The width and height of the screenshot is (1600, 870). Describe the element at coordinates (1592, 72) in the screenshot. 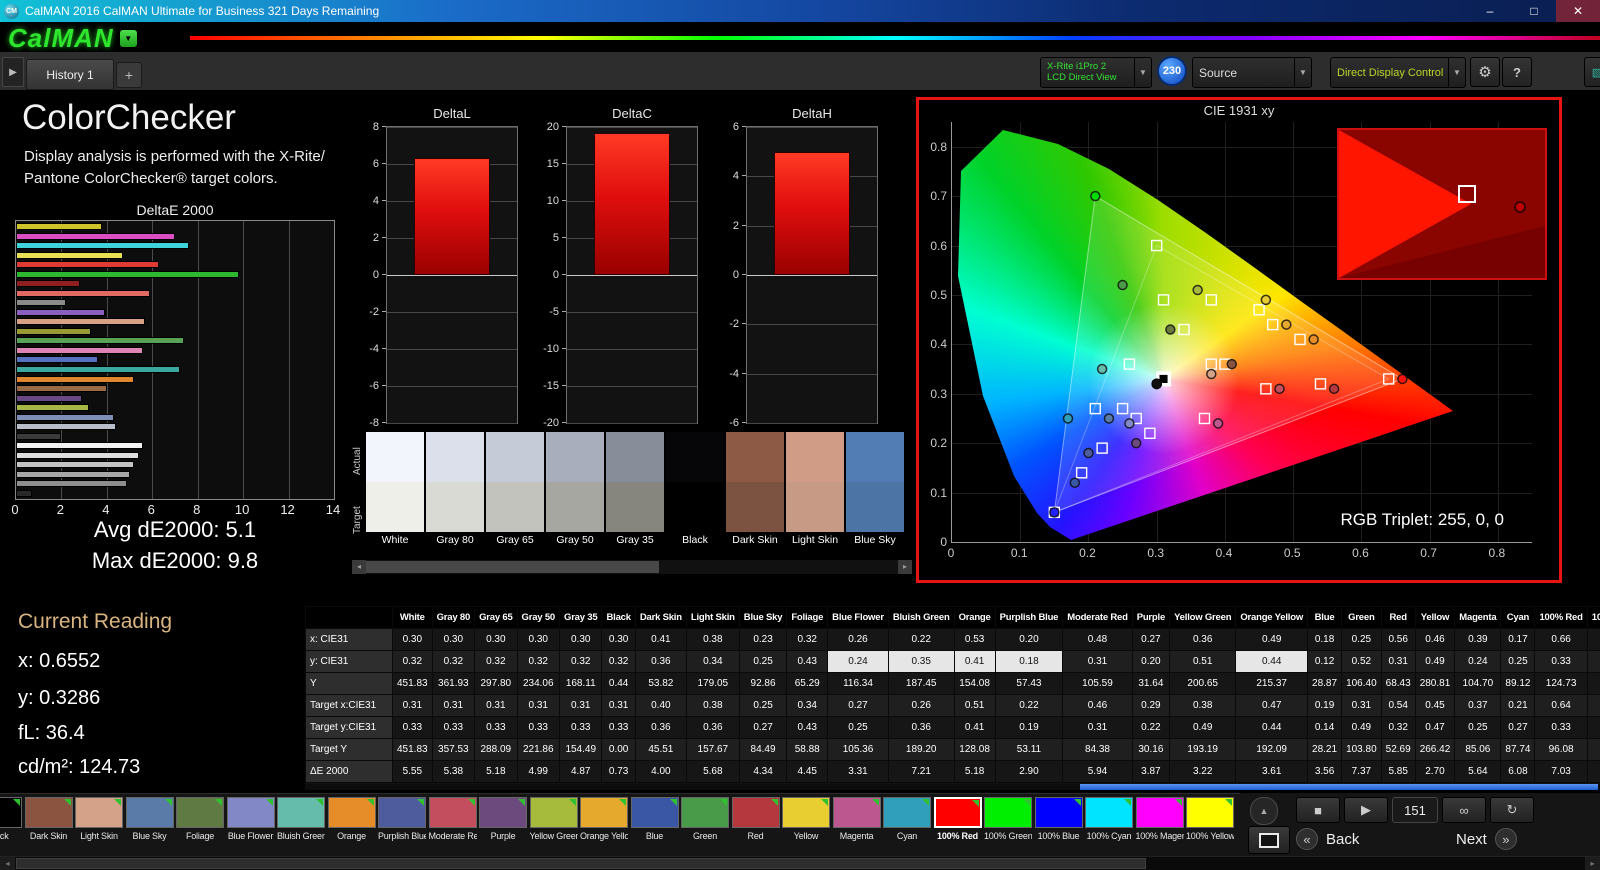

I see `toolbar-cut-button: ▧` at that location.